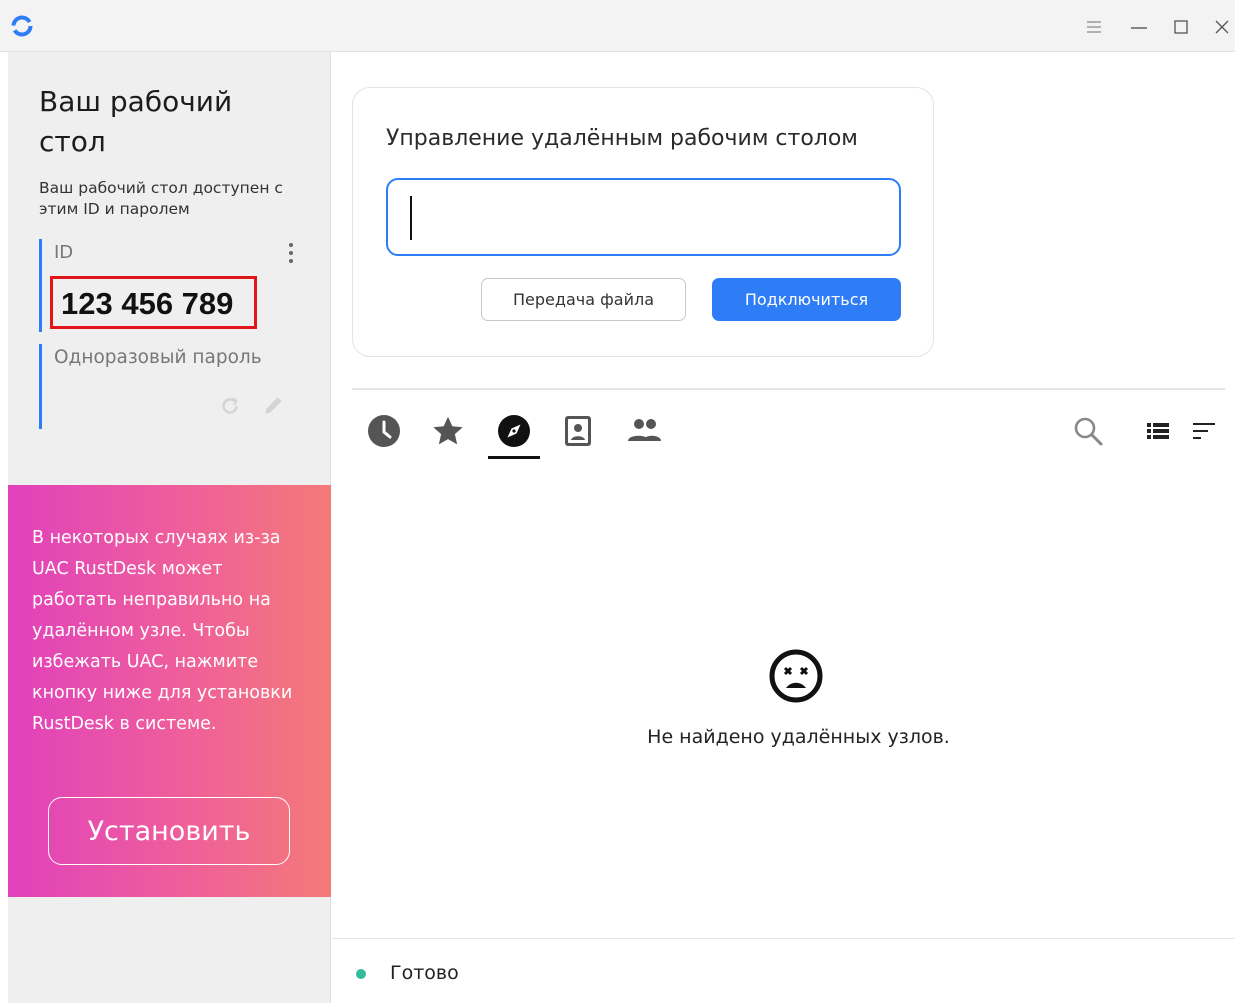  Describe the element at coordinates (788, 434) in the screenshot. I see `peer-tabs` at that location.